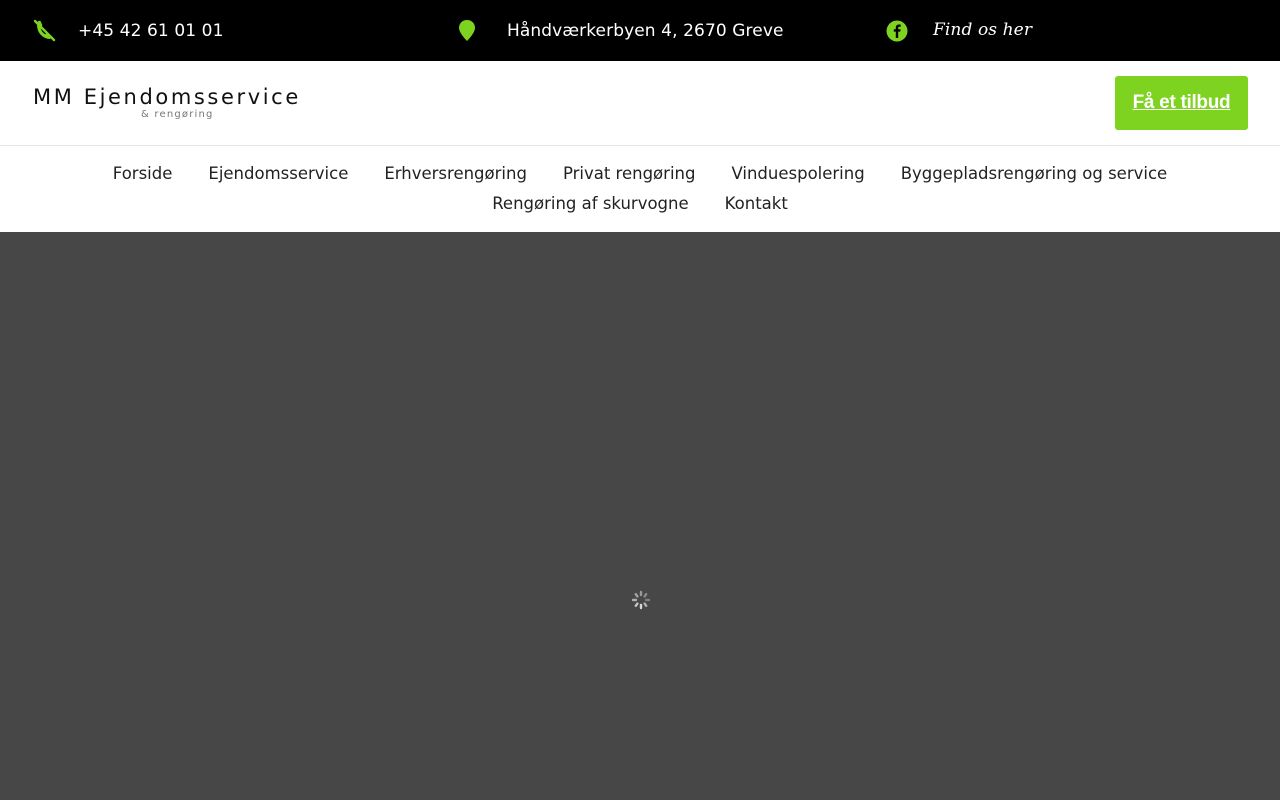 The image size is (1280, 800). Describe the element at coordinates (278, 173) in the screenshot. I see `nav-item-ejendomsservice: Ejendomsservice` at that location.